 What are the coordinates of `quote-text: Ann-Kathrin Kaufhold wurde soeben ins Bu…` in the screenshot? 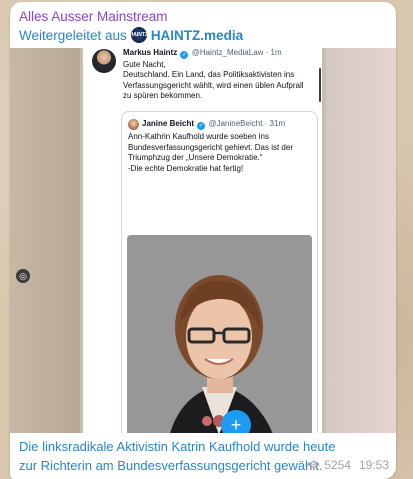 It's located at (210, 152).